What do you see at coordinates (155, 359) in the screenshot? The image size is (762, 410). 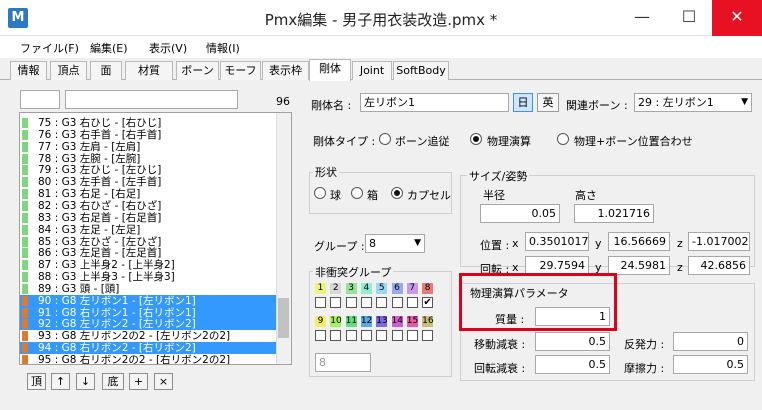 I see `list-item: 95 : G8 右リボン2の2 - [右リボン2の2]` at bounding box center [155, 359].